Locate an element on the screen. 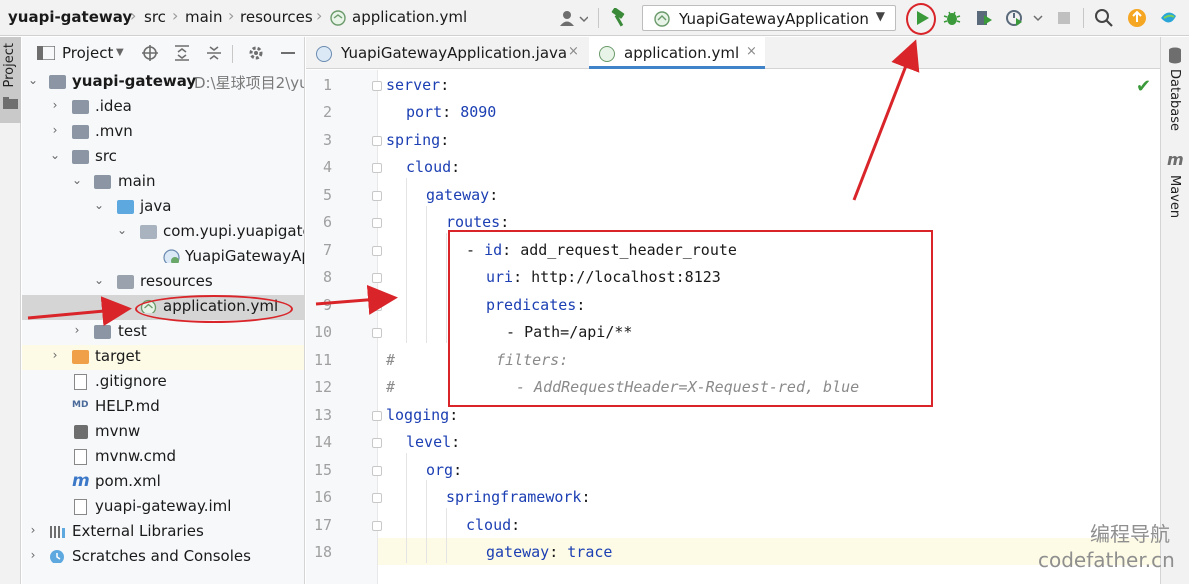 Image resolution: width=1189 pixels, height=584 pixels. watermark-domain: codefather.cn is located at coordinates (1106, 560).